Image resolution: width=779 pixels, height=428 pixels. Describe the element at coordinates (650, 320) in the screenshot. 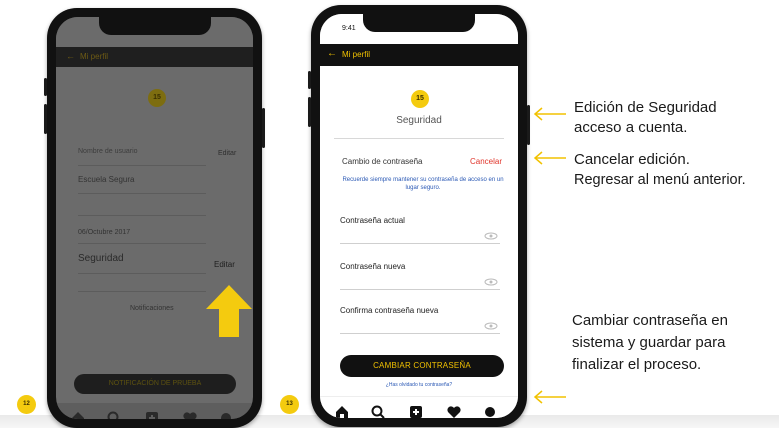

I see `callout-change-line1: Cambiar contraseña en` at that location.